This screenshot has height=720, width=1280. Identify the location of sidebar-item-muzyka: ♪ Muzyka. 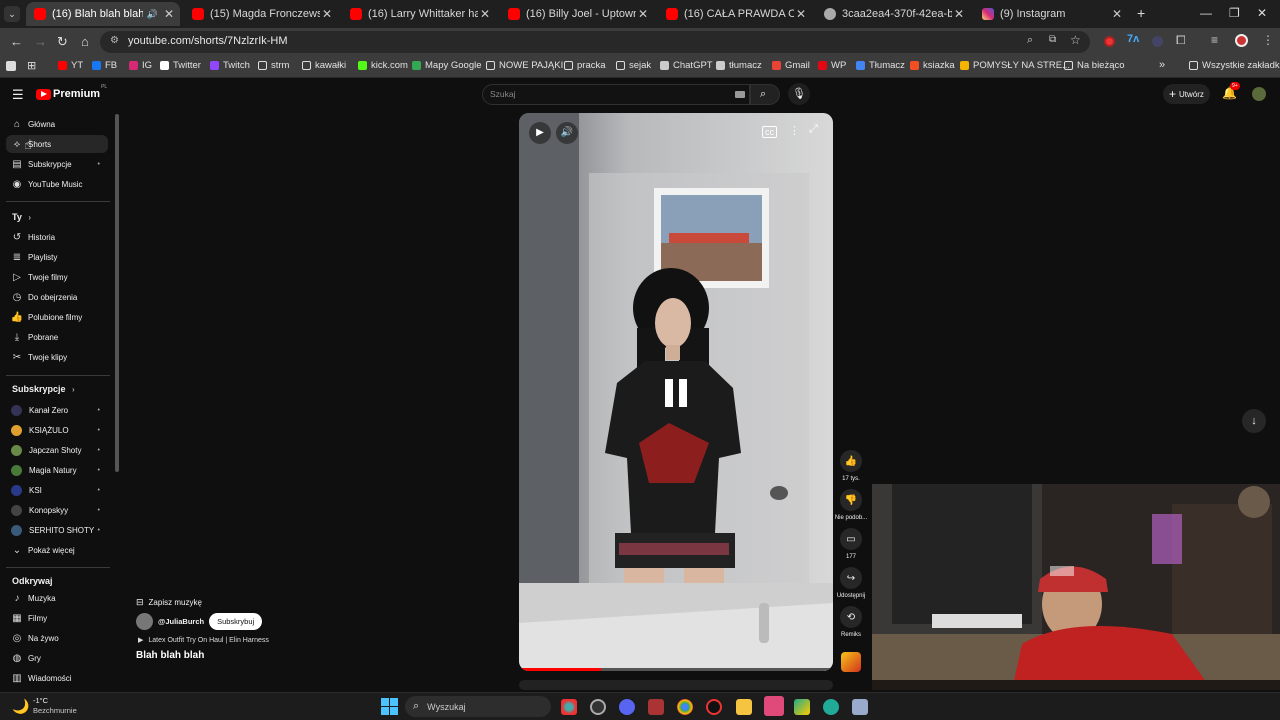
(57, 598).